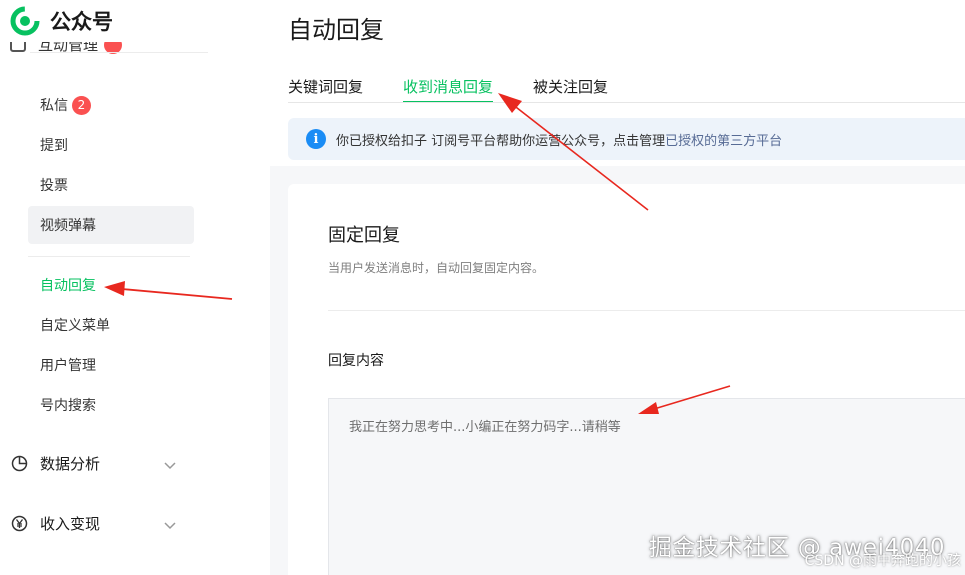 Image resolution: width=965 pixels, height=575 pixels. What do you see at coordinates (75, 326) in the screenshot?
I see `sidebar-item-label: 自定义菜单` at bounding box center [75, 326].